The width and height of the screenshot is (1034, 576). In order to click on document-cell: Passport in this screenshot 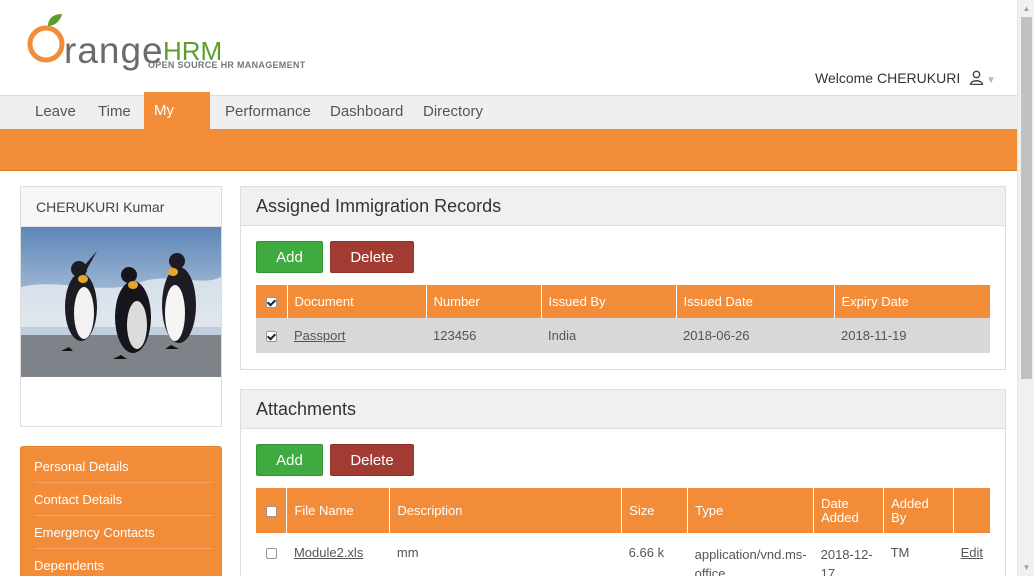, I will do `click(356, 335)`.